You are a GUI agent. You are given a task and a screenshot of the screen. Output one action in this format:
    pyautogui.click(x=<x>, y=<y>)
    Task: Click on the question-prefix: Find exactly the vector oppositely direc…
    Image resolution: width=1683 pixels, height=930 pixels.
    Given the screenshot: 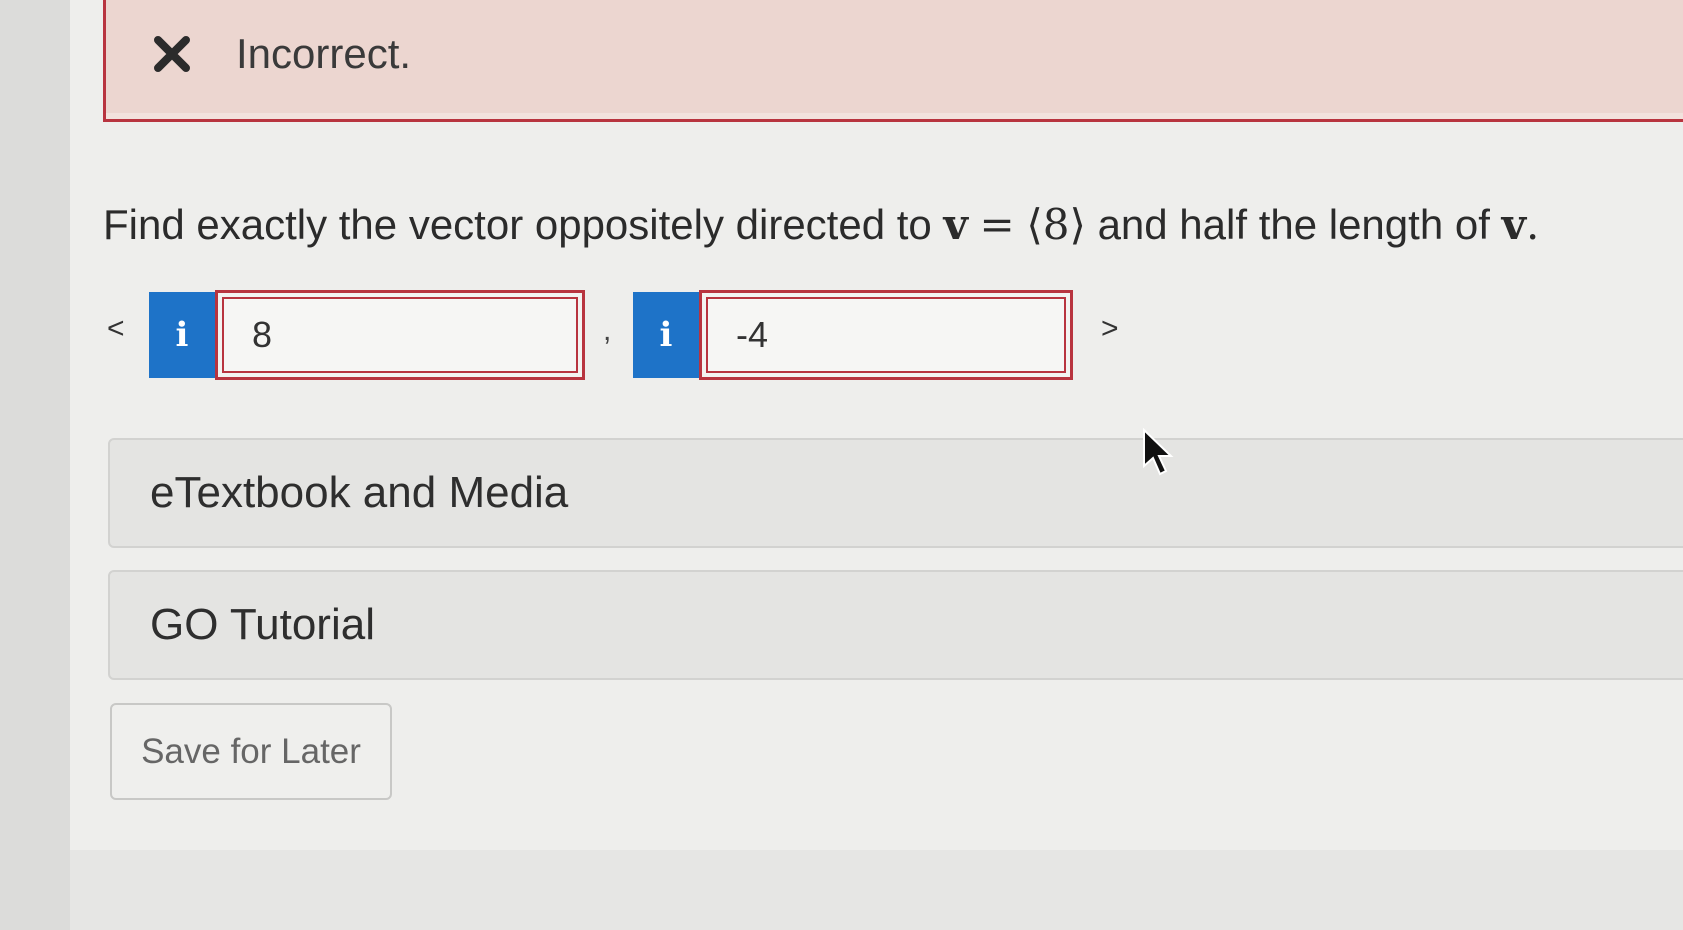 What is the action you would take?
    pyautogui.click(x=517, y=224)
    